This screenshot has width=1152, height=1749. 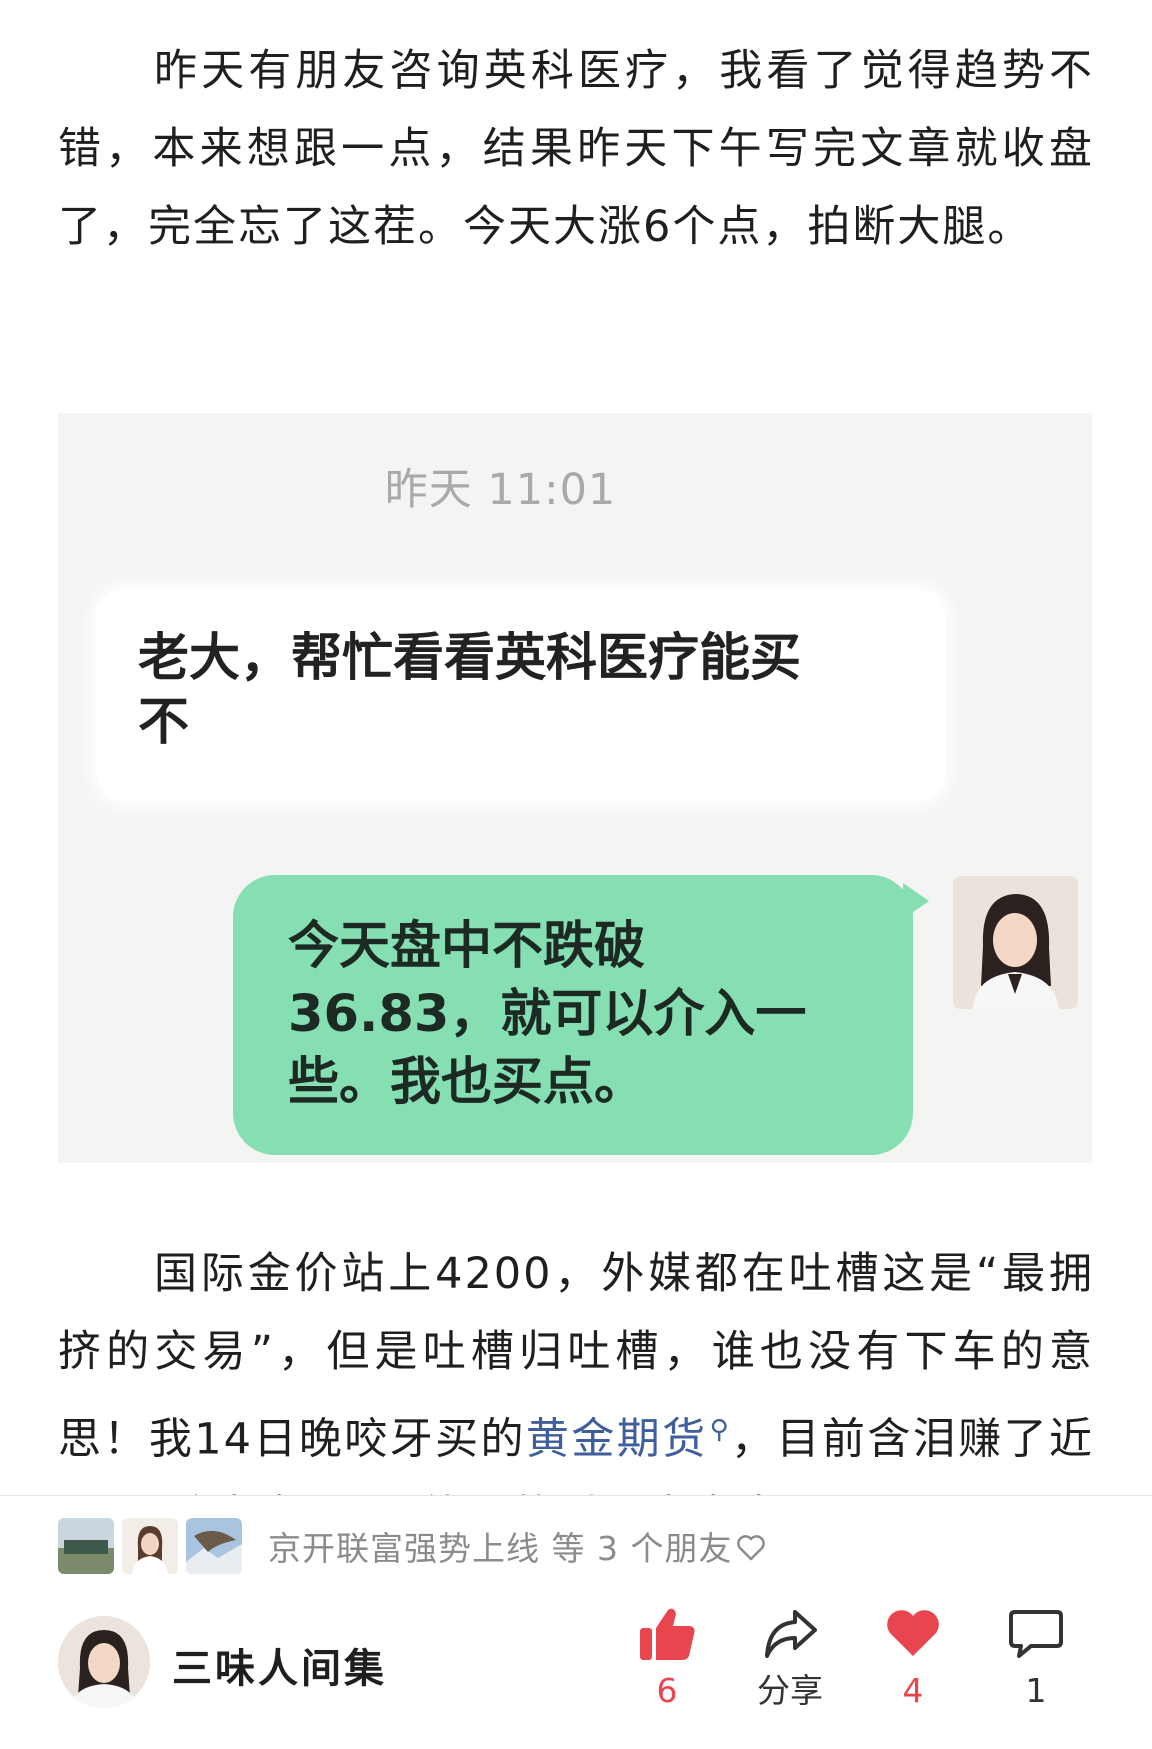 What do you see at coordinates (913, 1634) in the screenshot?
I see `heart-icon` at bounding box center [913, 1634].